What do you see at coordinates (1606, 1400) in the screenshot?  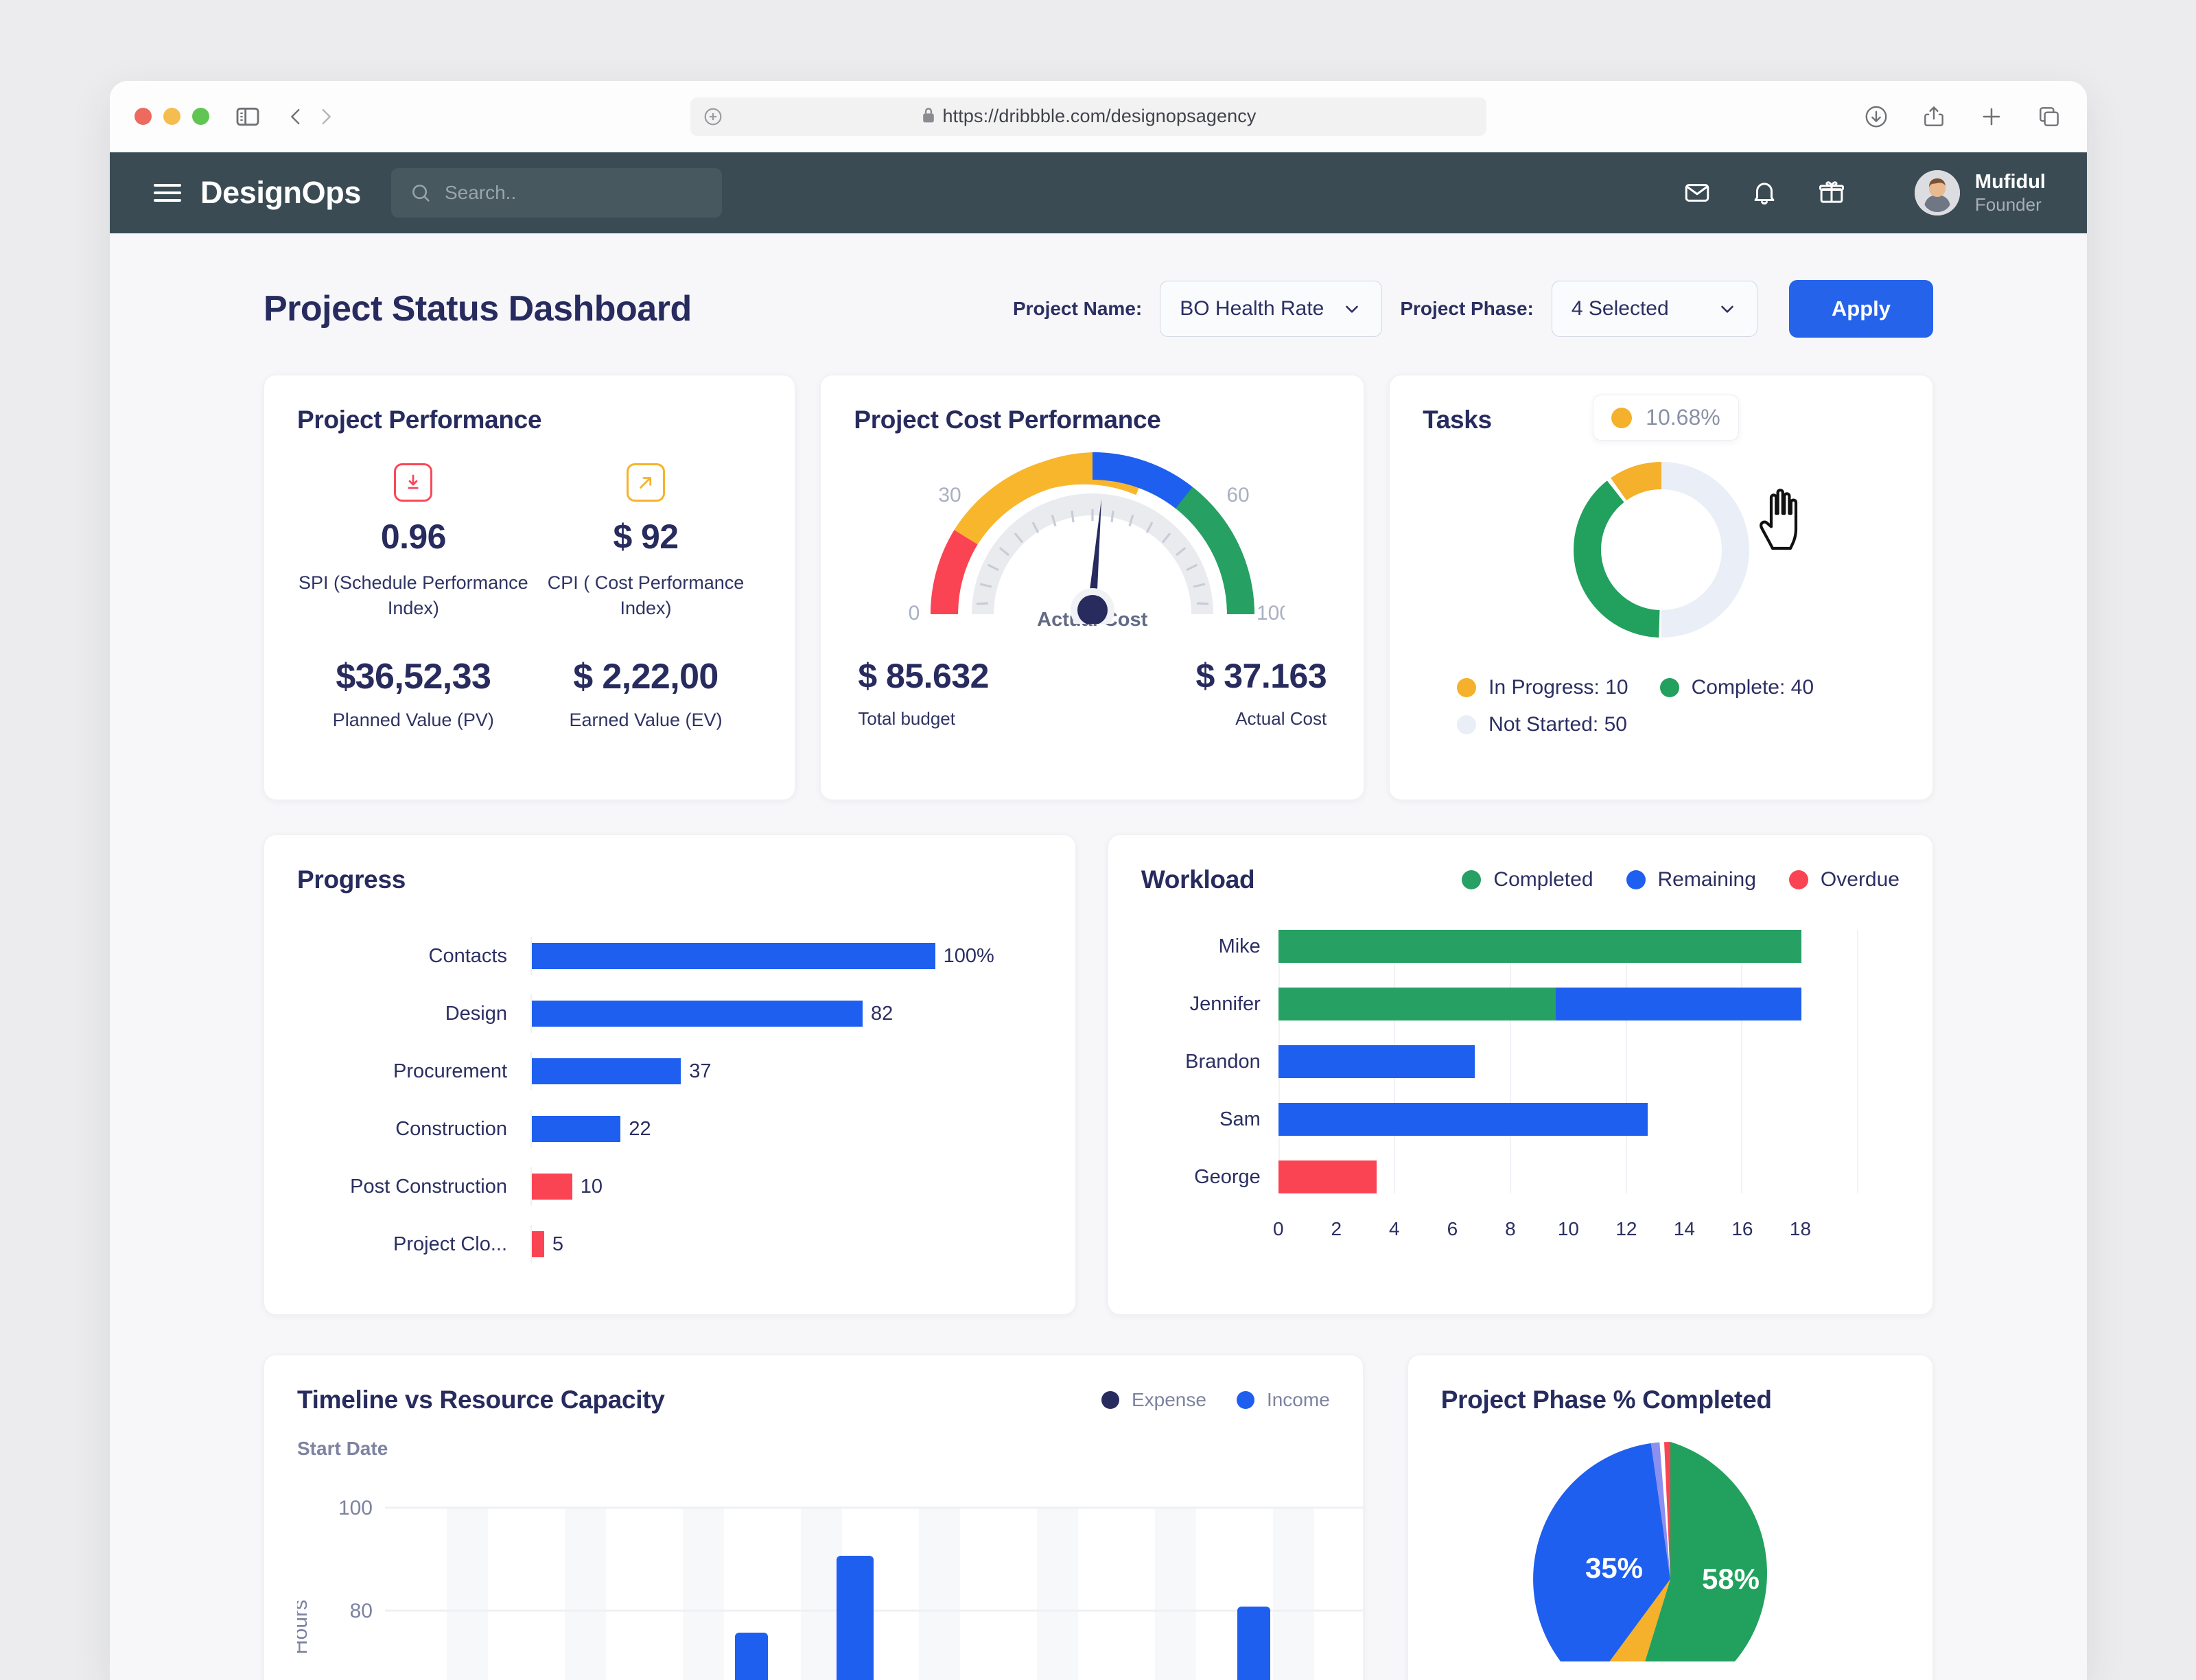 I see `project-phase-title: Project Phase % Completed` at bounding box center [1606, 1400].